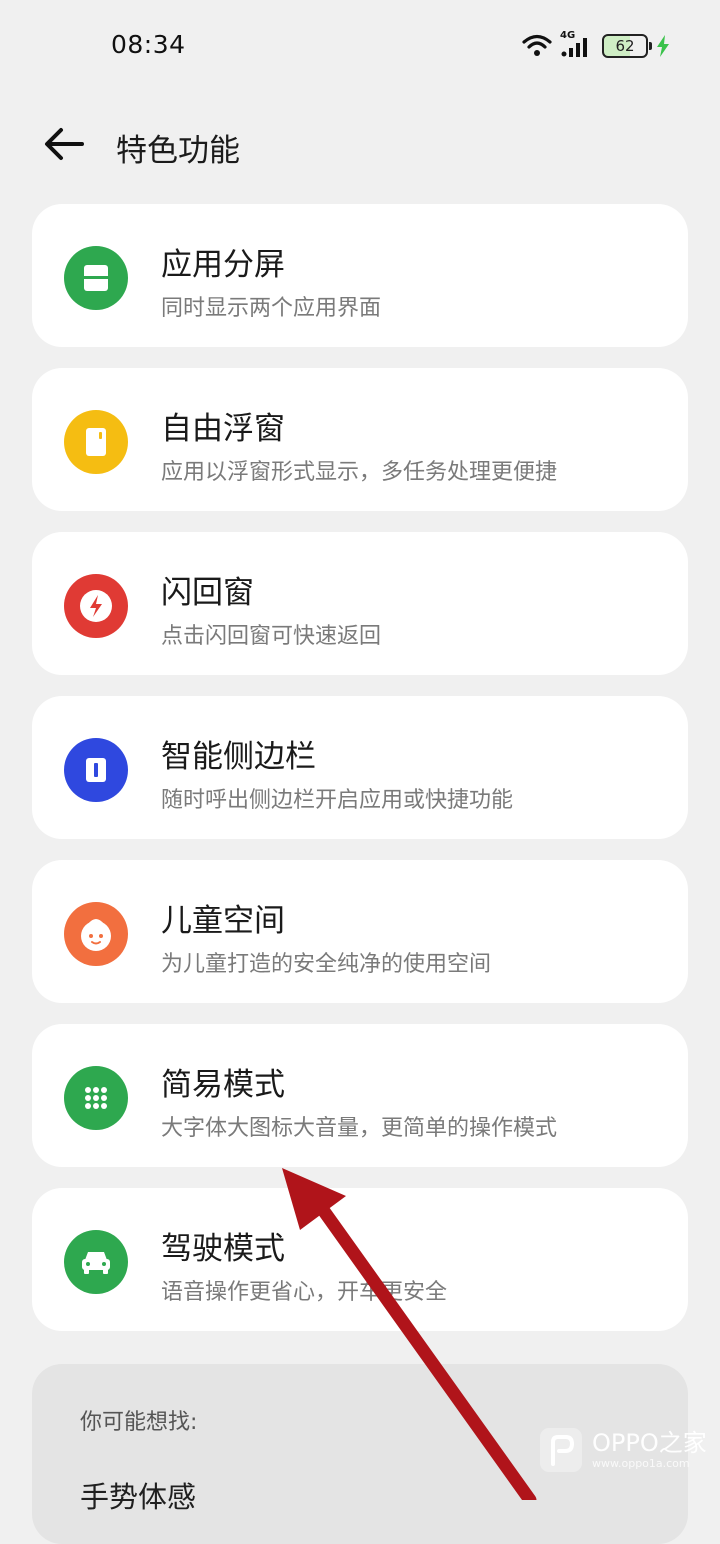  Describe the element at coordinates (96, 1098) in the screenshot. I see `grid-dots-icon` at that location.